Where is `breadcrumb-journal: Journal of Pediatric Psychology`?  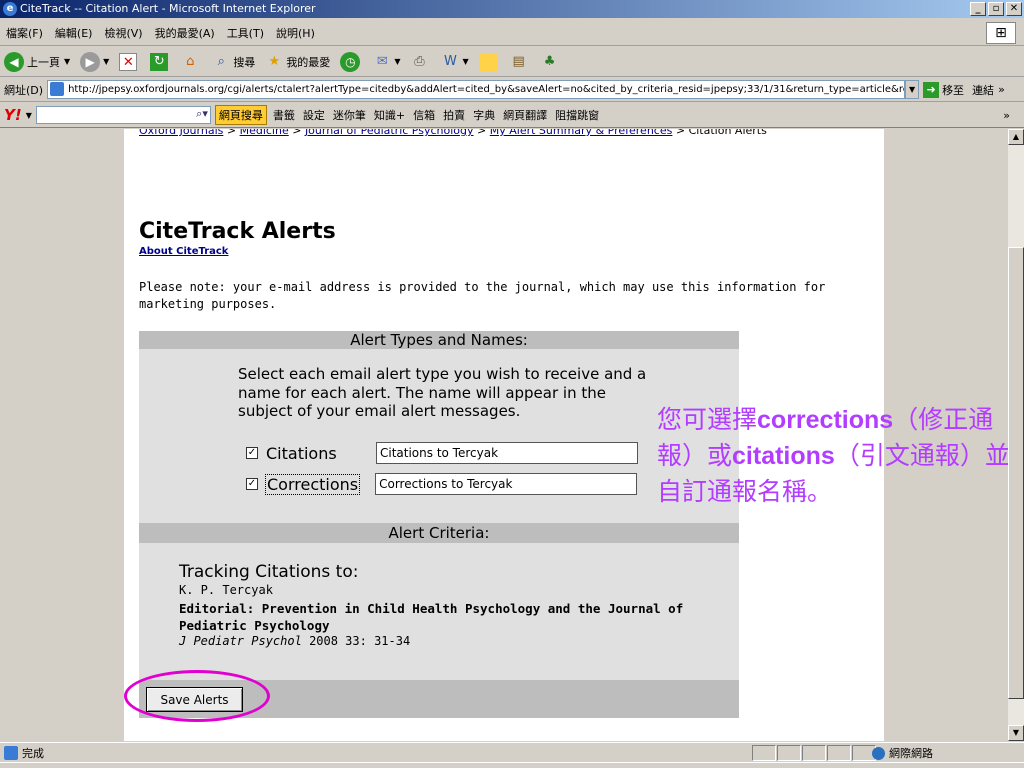 breadcrumb-journal: Journal of Pediatric Psychology is located at coordinates (389, 133).